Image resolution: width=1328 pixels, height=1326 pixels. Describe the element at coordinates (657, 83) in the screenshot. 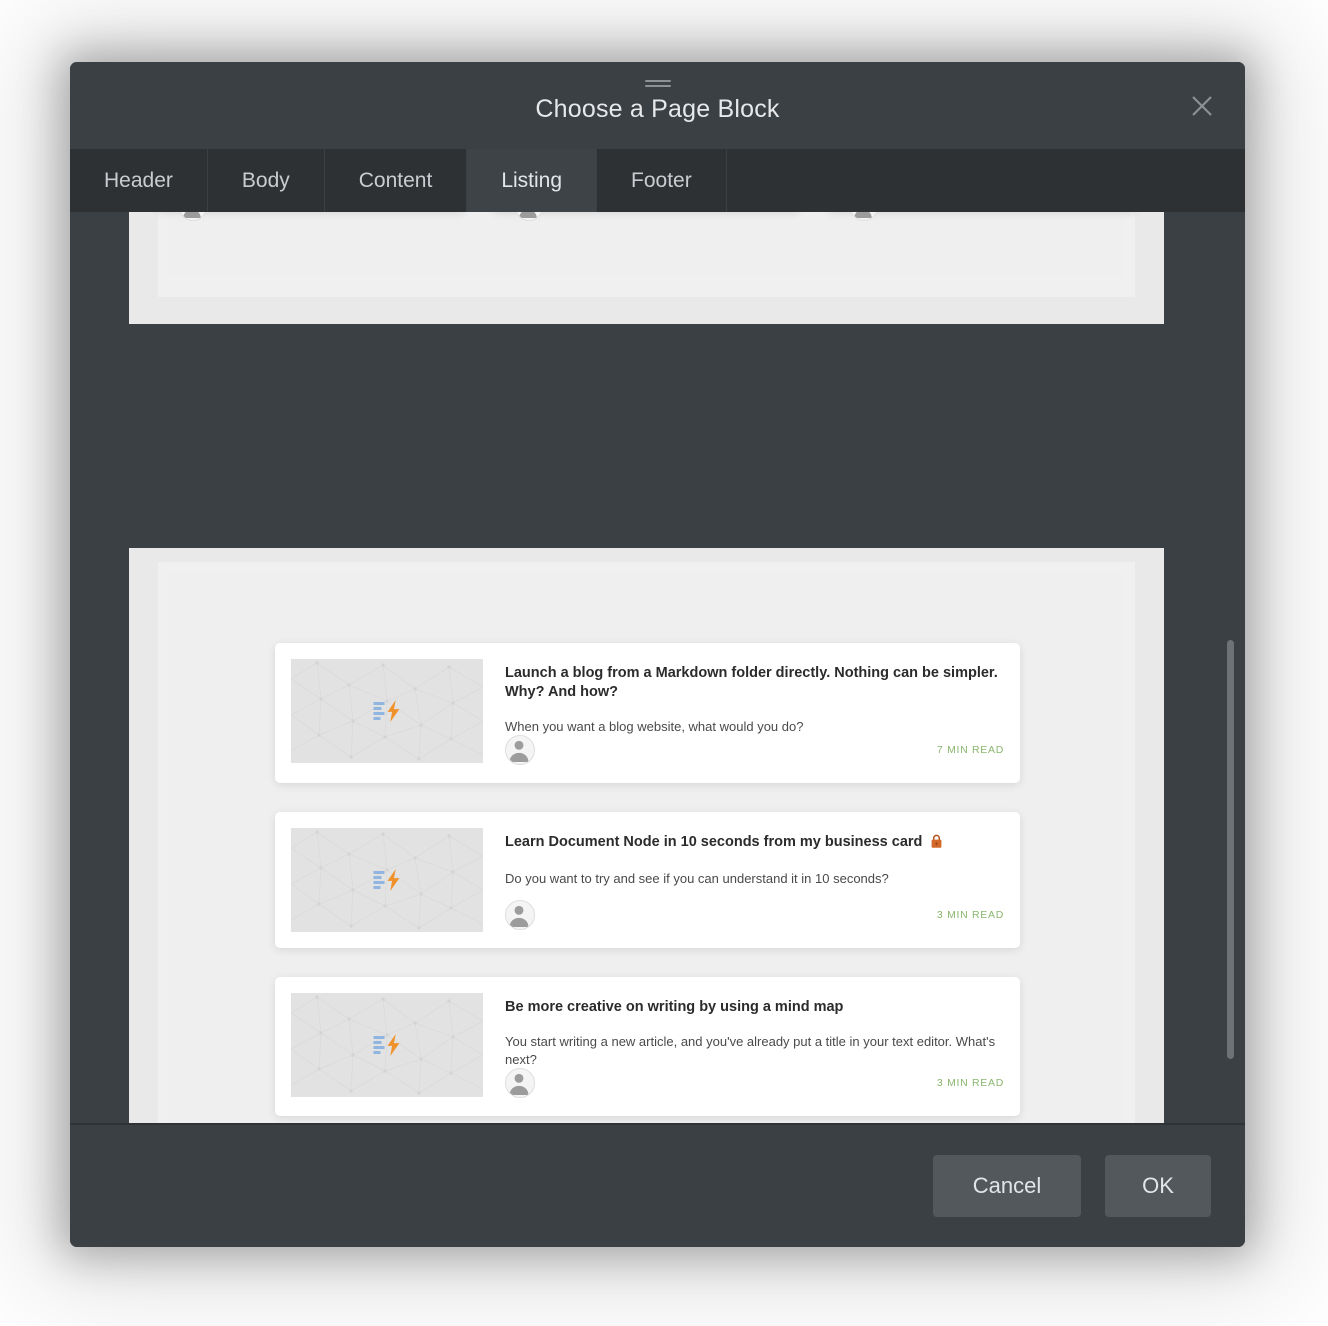

I see `drag-handle-icon` at that location.